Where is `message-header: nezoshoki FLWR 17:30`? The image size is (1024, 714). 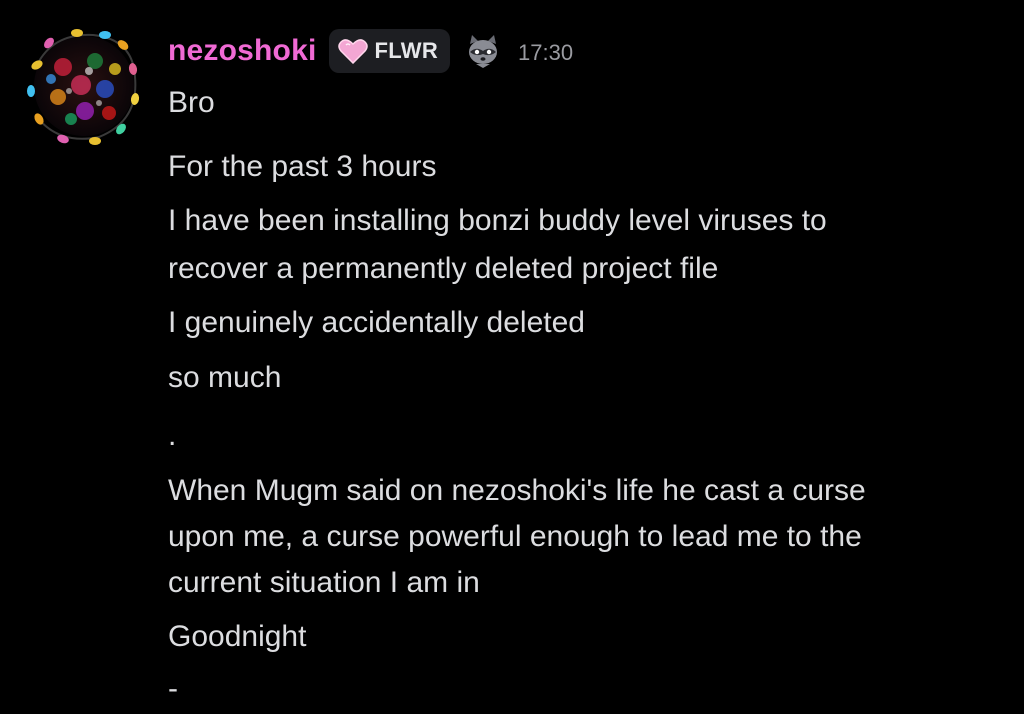
message-header: nezoshoki FLWR 17:30 is located at coordinates (370, 51).